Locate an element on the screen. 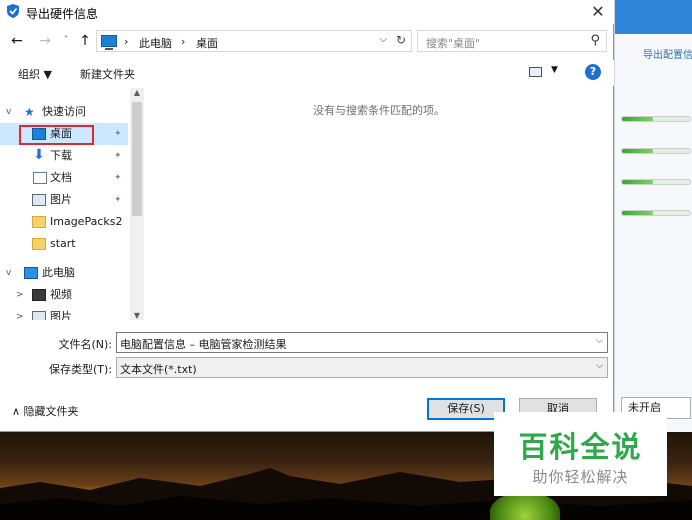  background-app-title: 导出配置信 is located at coordinates (667, 55).